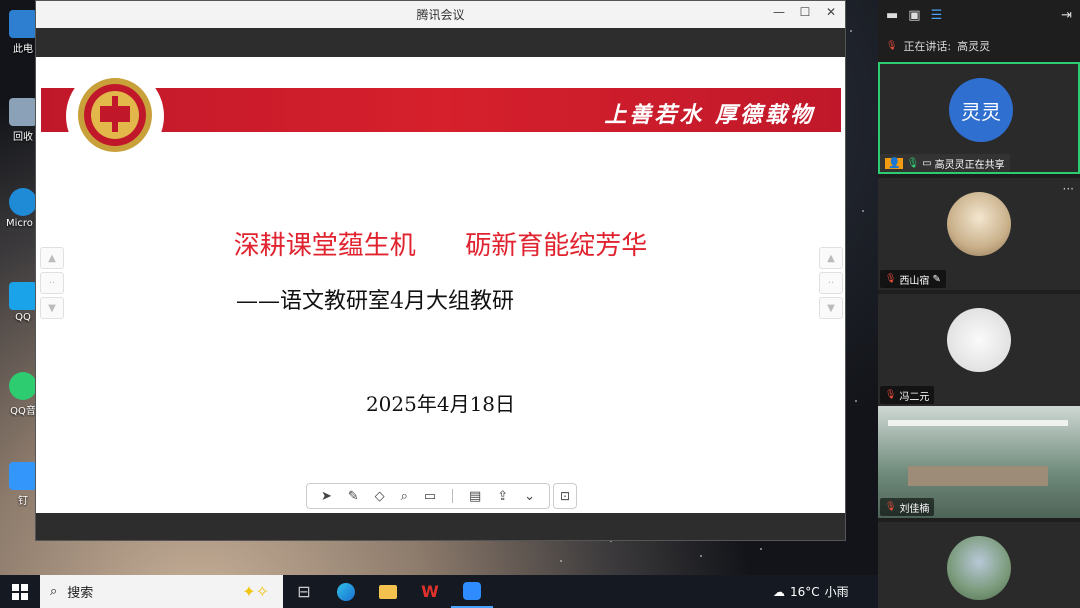 The width and height of the screenshot is (1080, 608). I want to click on annotation-toolbar: ➤ ✎ ◇ ⌕ ▭ ▤ ⇪ ⌄, so click(428, 496).